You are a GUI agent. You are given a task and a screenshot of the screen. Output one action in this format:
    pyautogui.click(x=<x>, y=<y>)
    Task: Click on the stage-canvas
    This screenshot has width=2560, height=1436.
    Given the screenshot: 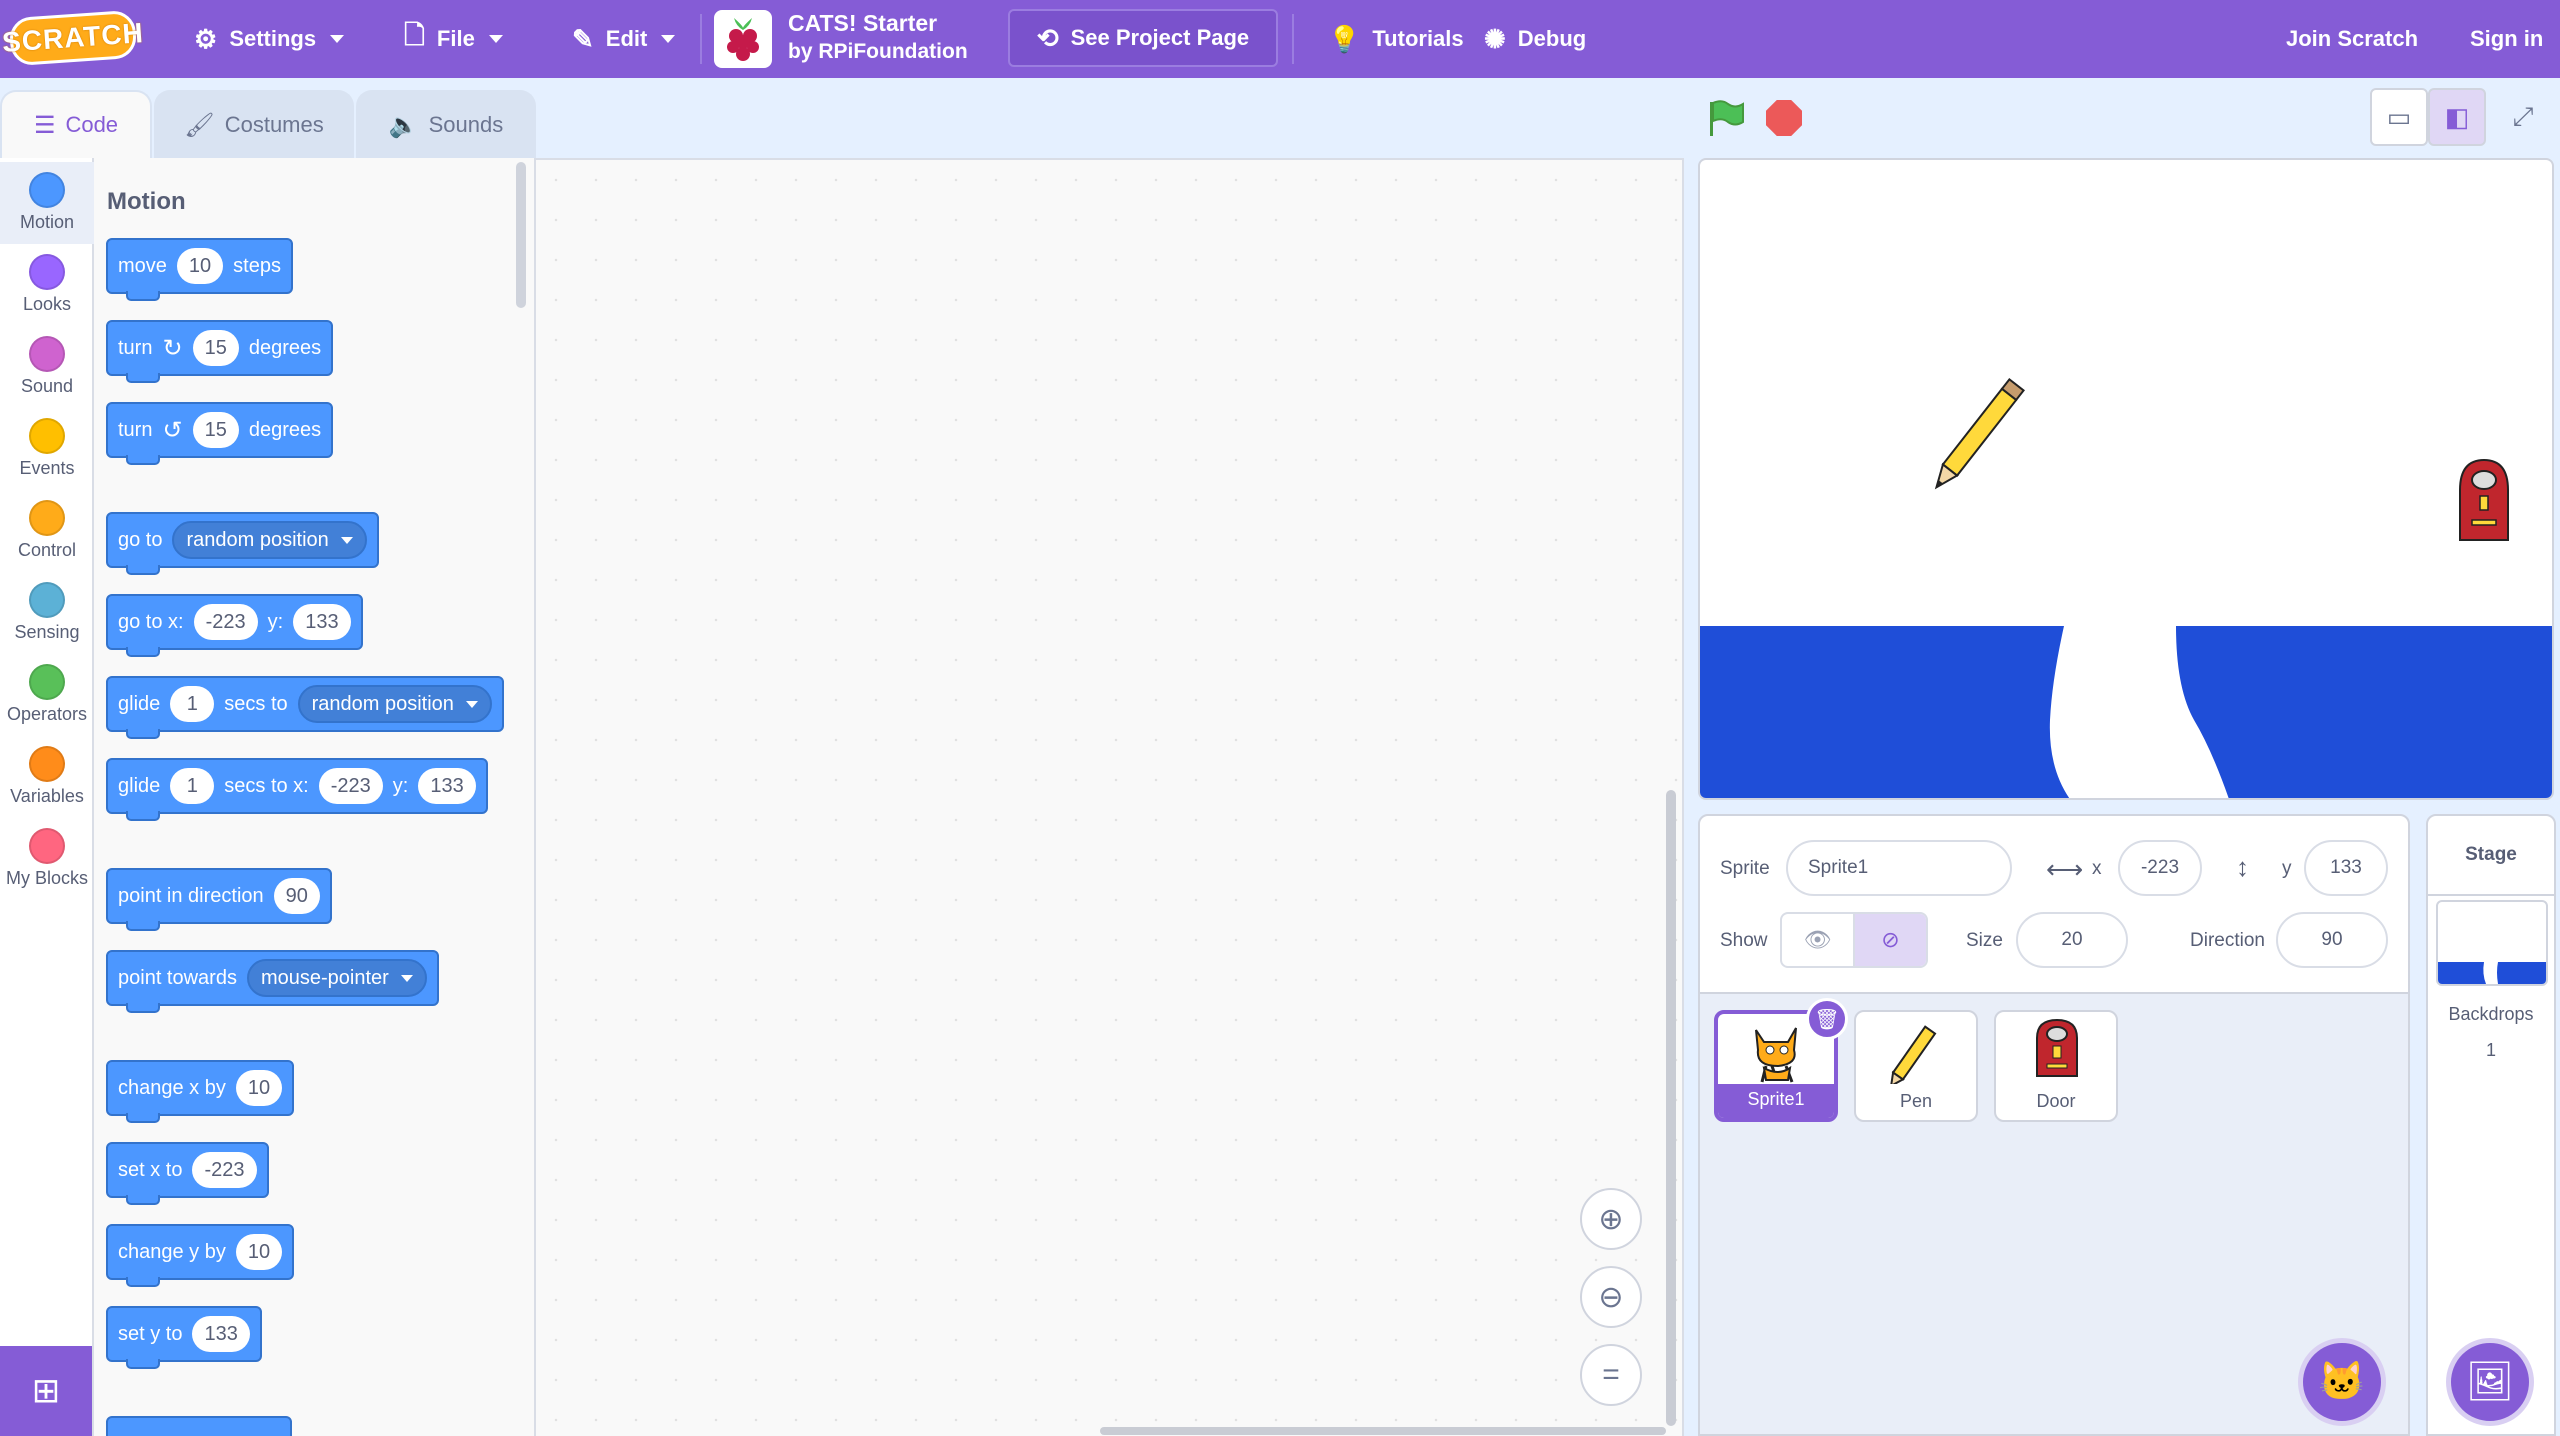 What is the action you would take?
    pyautogui.click(x=2126, y=479)
    